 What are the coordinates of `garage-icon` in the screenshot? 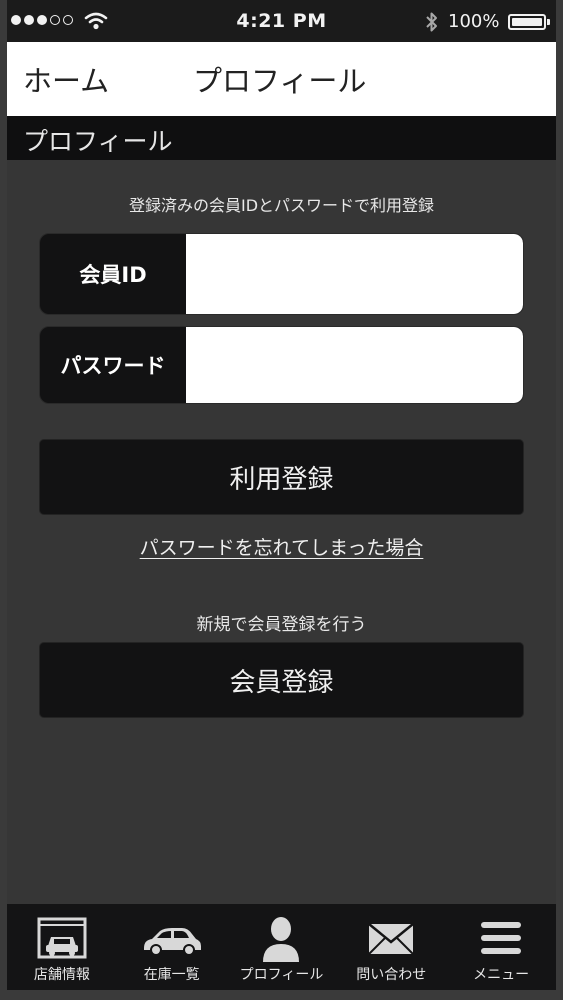 It's located at (62, 938).